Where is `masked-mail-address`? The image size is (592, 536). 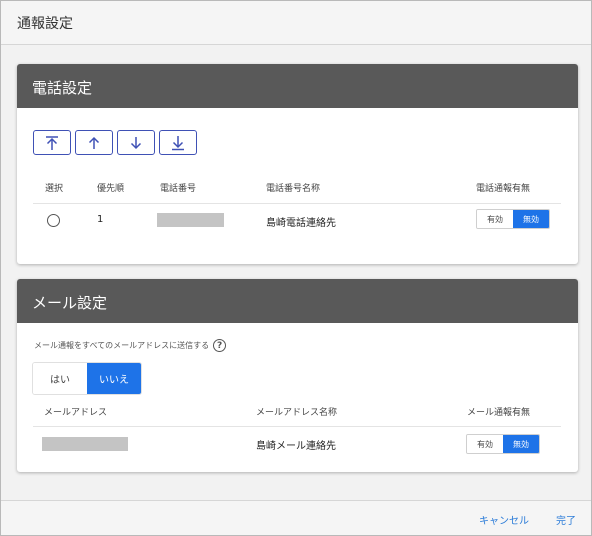
masked-mail-address is located at coordinates (85, 444).